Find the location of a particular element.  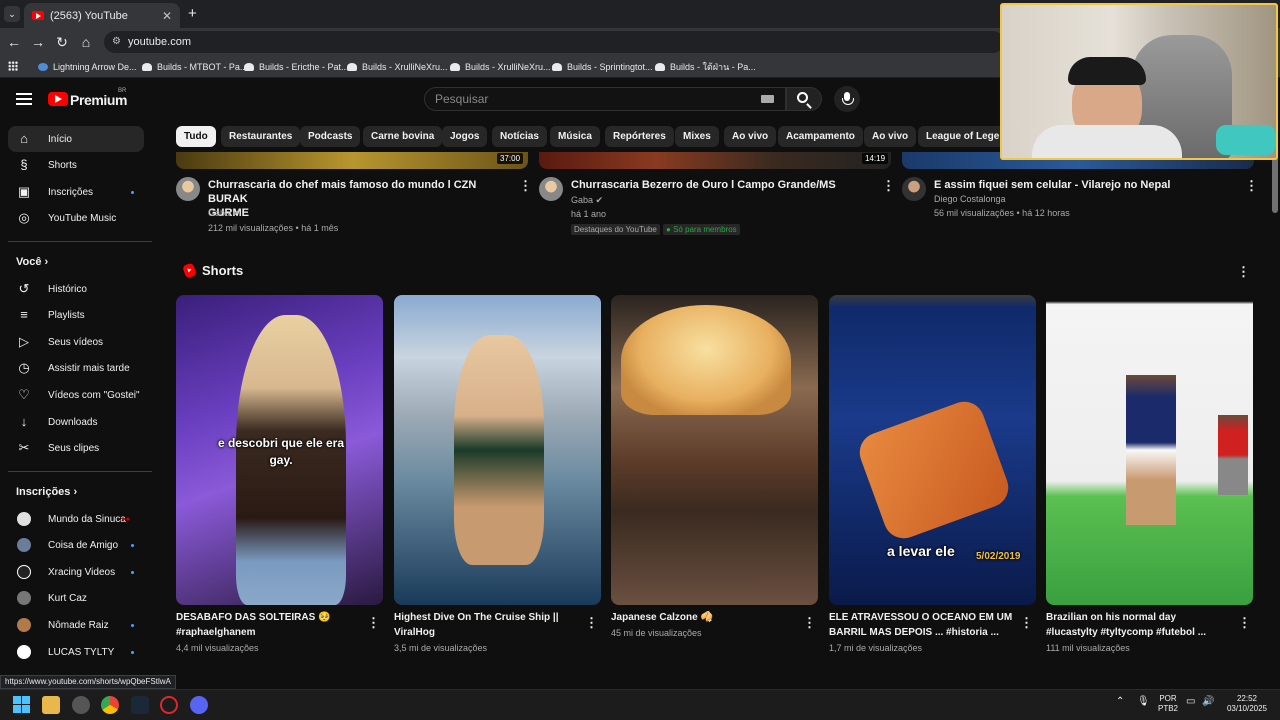

chip-jogos: Jogos is located at coordinates (465, 136).